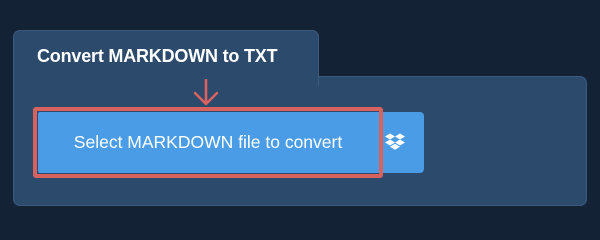 The width and height of the screenshot is (600, 240). What do you see at coordinates (395, 141) in the screenshot?
I see `dropbox-icon` at bounding box center [395, 141].